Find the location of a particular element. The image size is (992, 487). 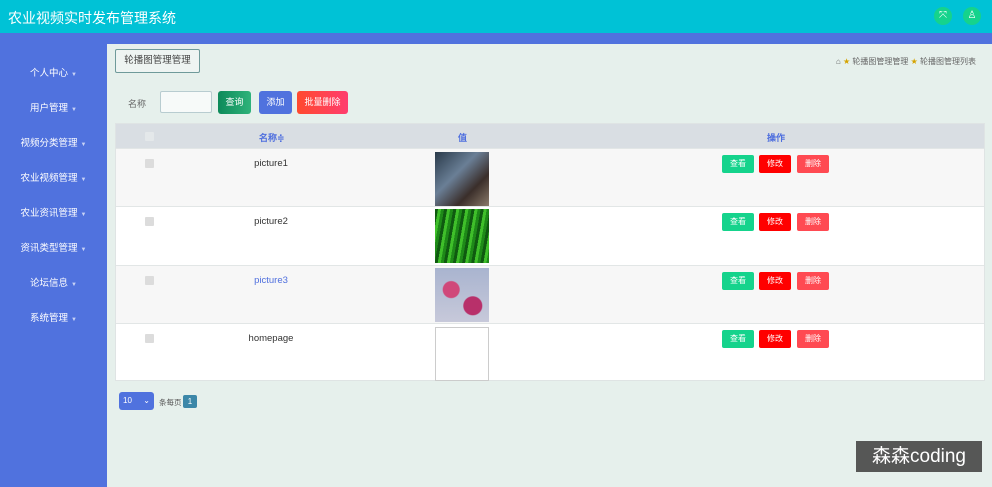

sidebar-item-personal-center: 个人中心 ▼ is located at coordinates (53, 72).